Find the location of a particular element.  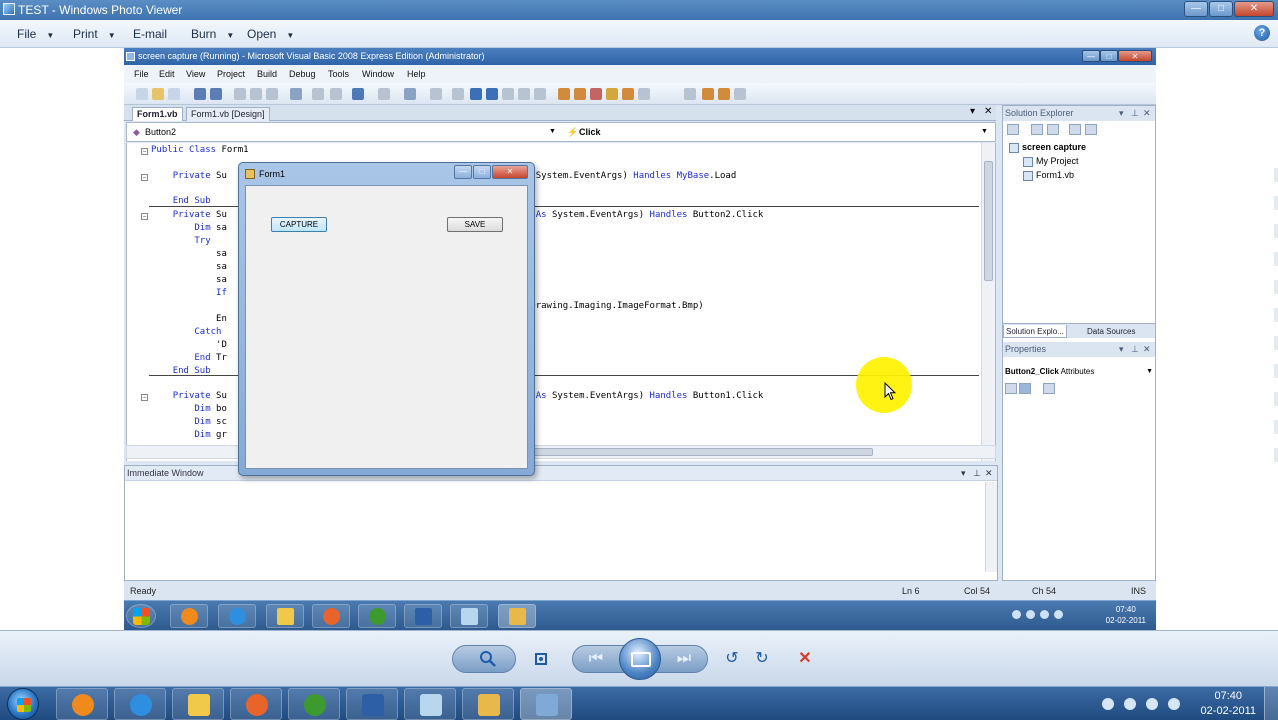

error-list-icon is located at coordinates (628, 94).